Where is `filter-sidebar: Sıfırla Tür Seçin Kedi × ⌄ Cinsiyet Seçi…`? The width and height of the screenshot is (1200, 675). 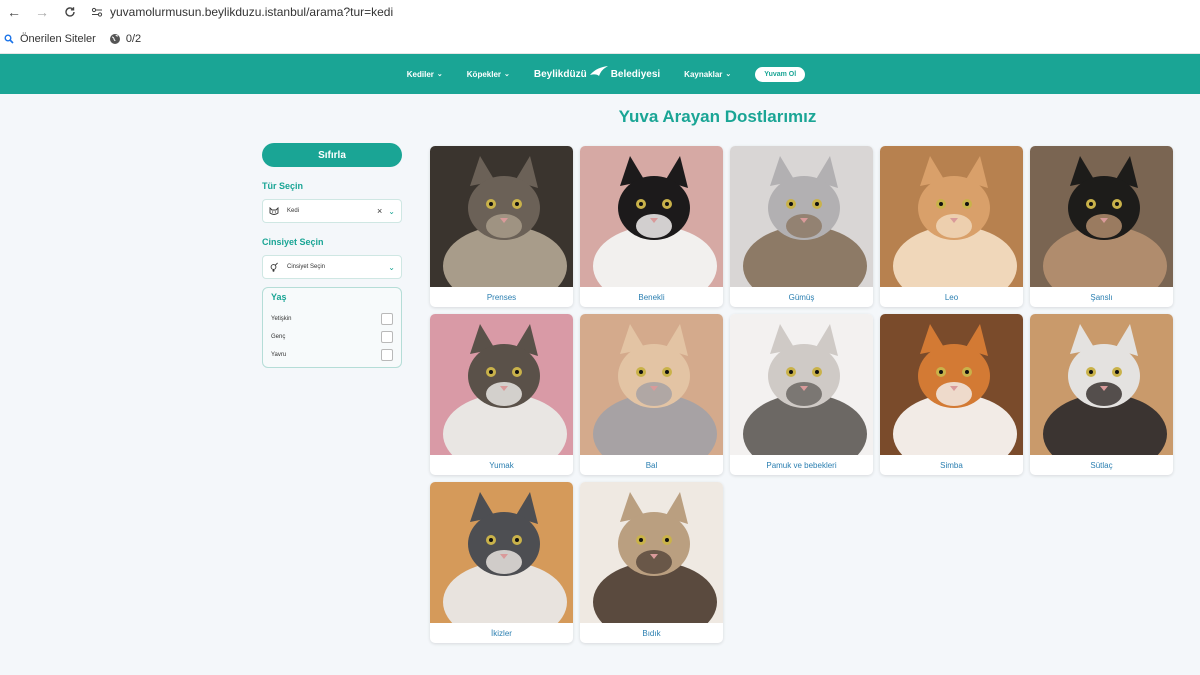
filter-sidebar: Sıfırla Tür Seçin Kedi × ⌄ Cinsiyet Seçi… is located at coordinates (332, 255).